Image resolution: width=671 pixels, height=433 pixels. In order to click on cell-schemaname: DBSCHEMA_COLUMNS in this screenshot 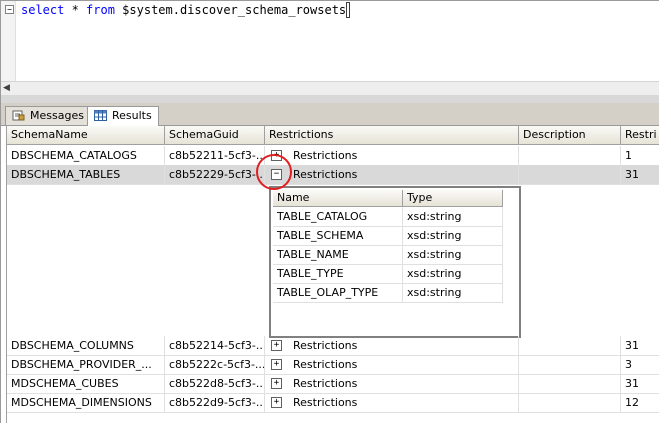, I will do `click(86, 345)`.